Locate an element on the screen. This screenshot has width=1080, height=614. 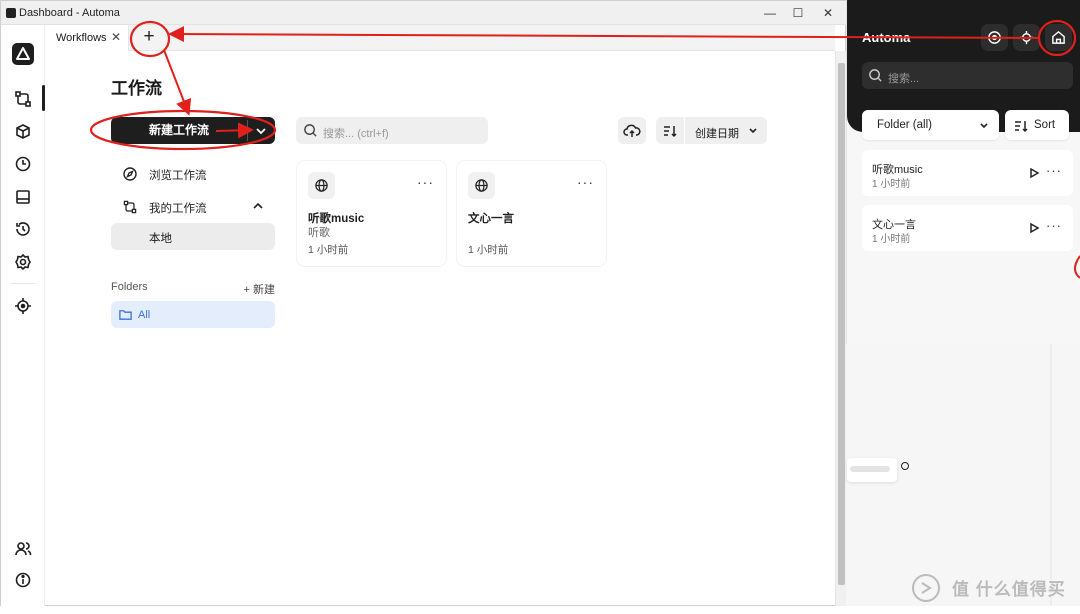
node-port-icon is located at coordinates (905, 466).